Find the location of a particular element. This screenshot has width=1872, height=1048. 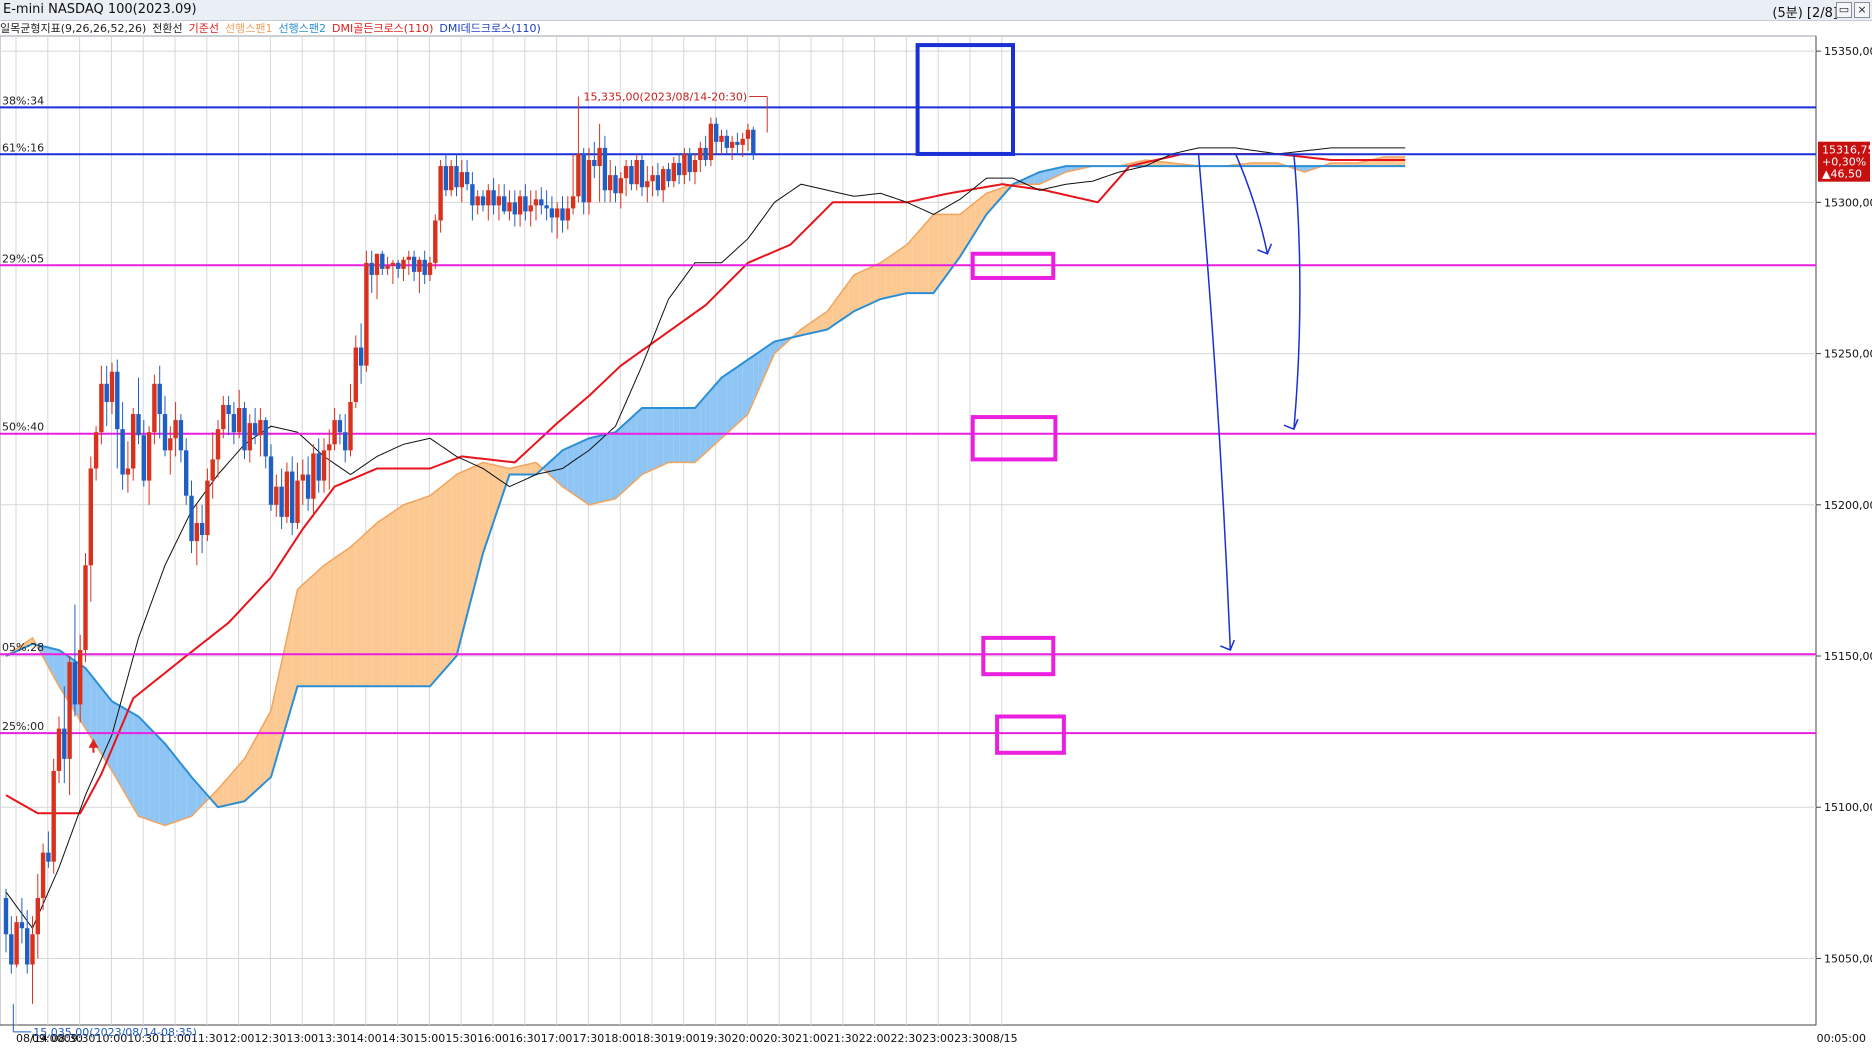

x-tick-label: 22:00 is located at coordinates (875, 1038).